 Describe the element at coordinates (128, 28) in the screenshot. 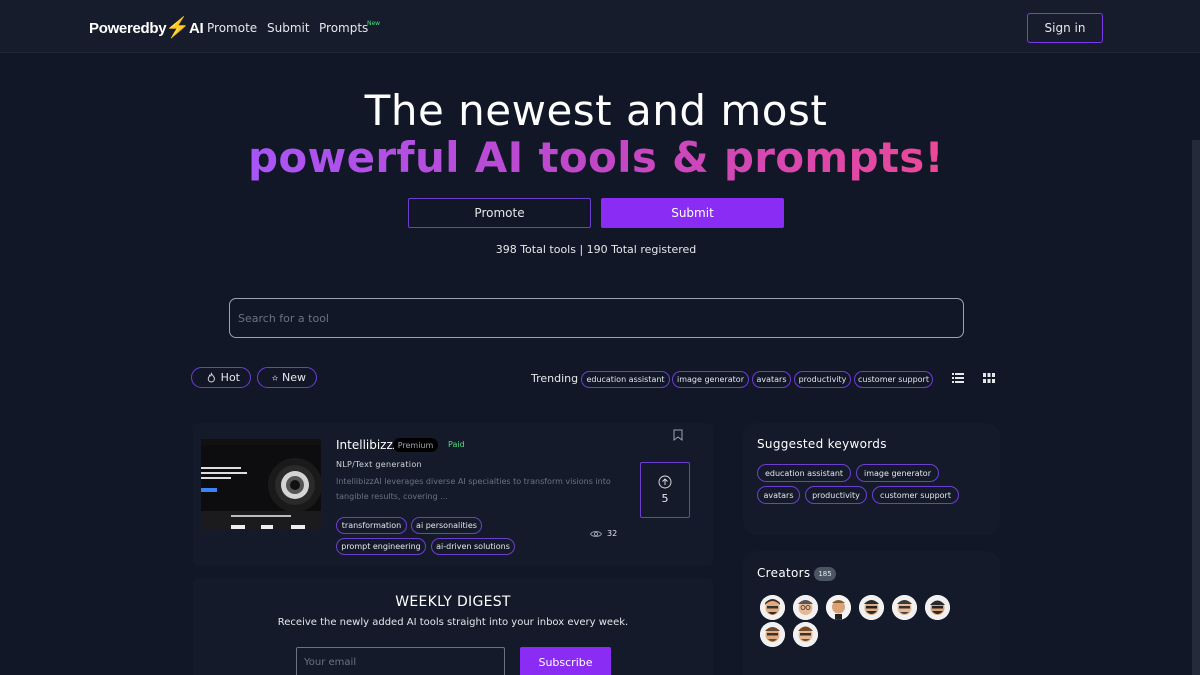

I see `logo-text-left: Poweredby` at that location.